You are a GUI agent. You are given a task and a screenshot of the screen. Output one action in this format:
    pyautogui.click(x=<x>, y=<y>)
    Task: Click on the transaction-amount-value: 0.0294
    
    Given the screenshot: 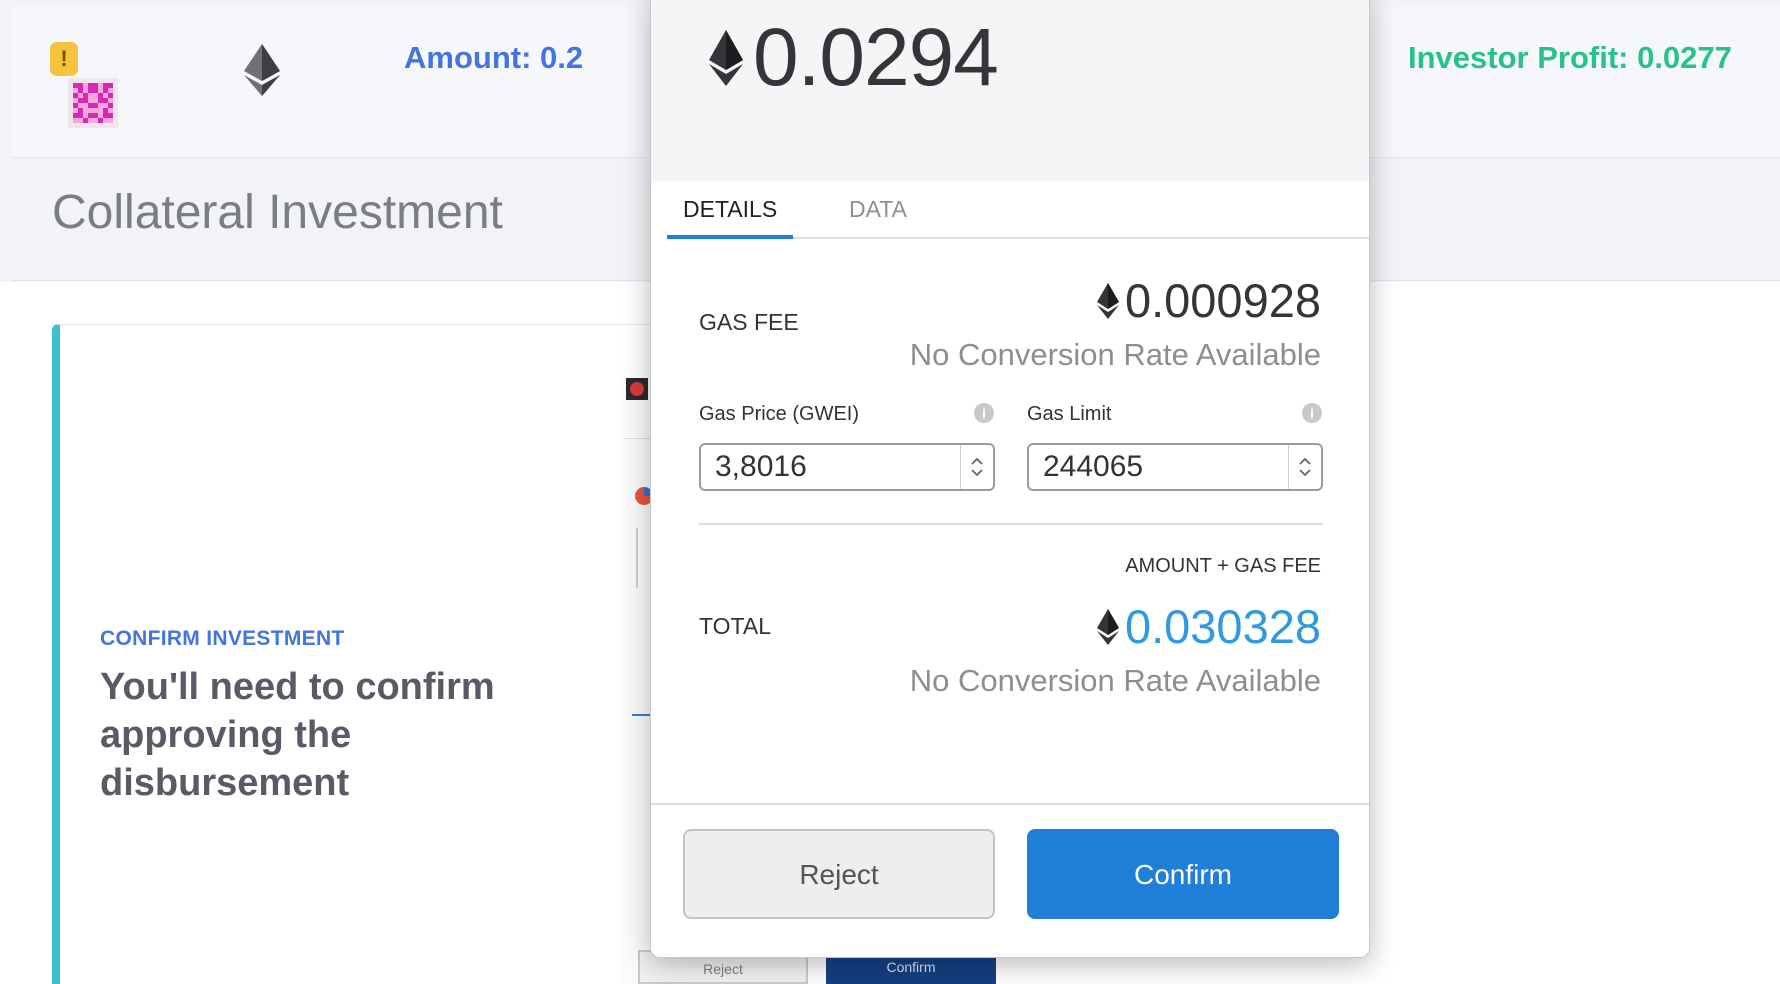 What is the action you would take?
    pyautogui.click(x=876, y=57)
    